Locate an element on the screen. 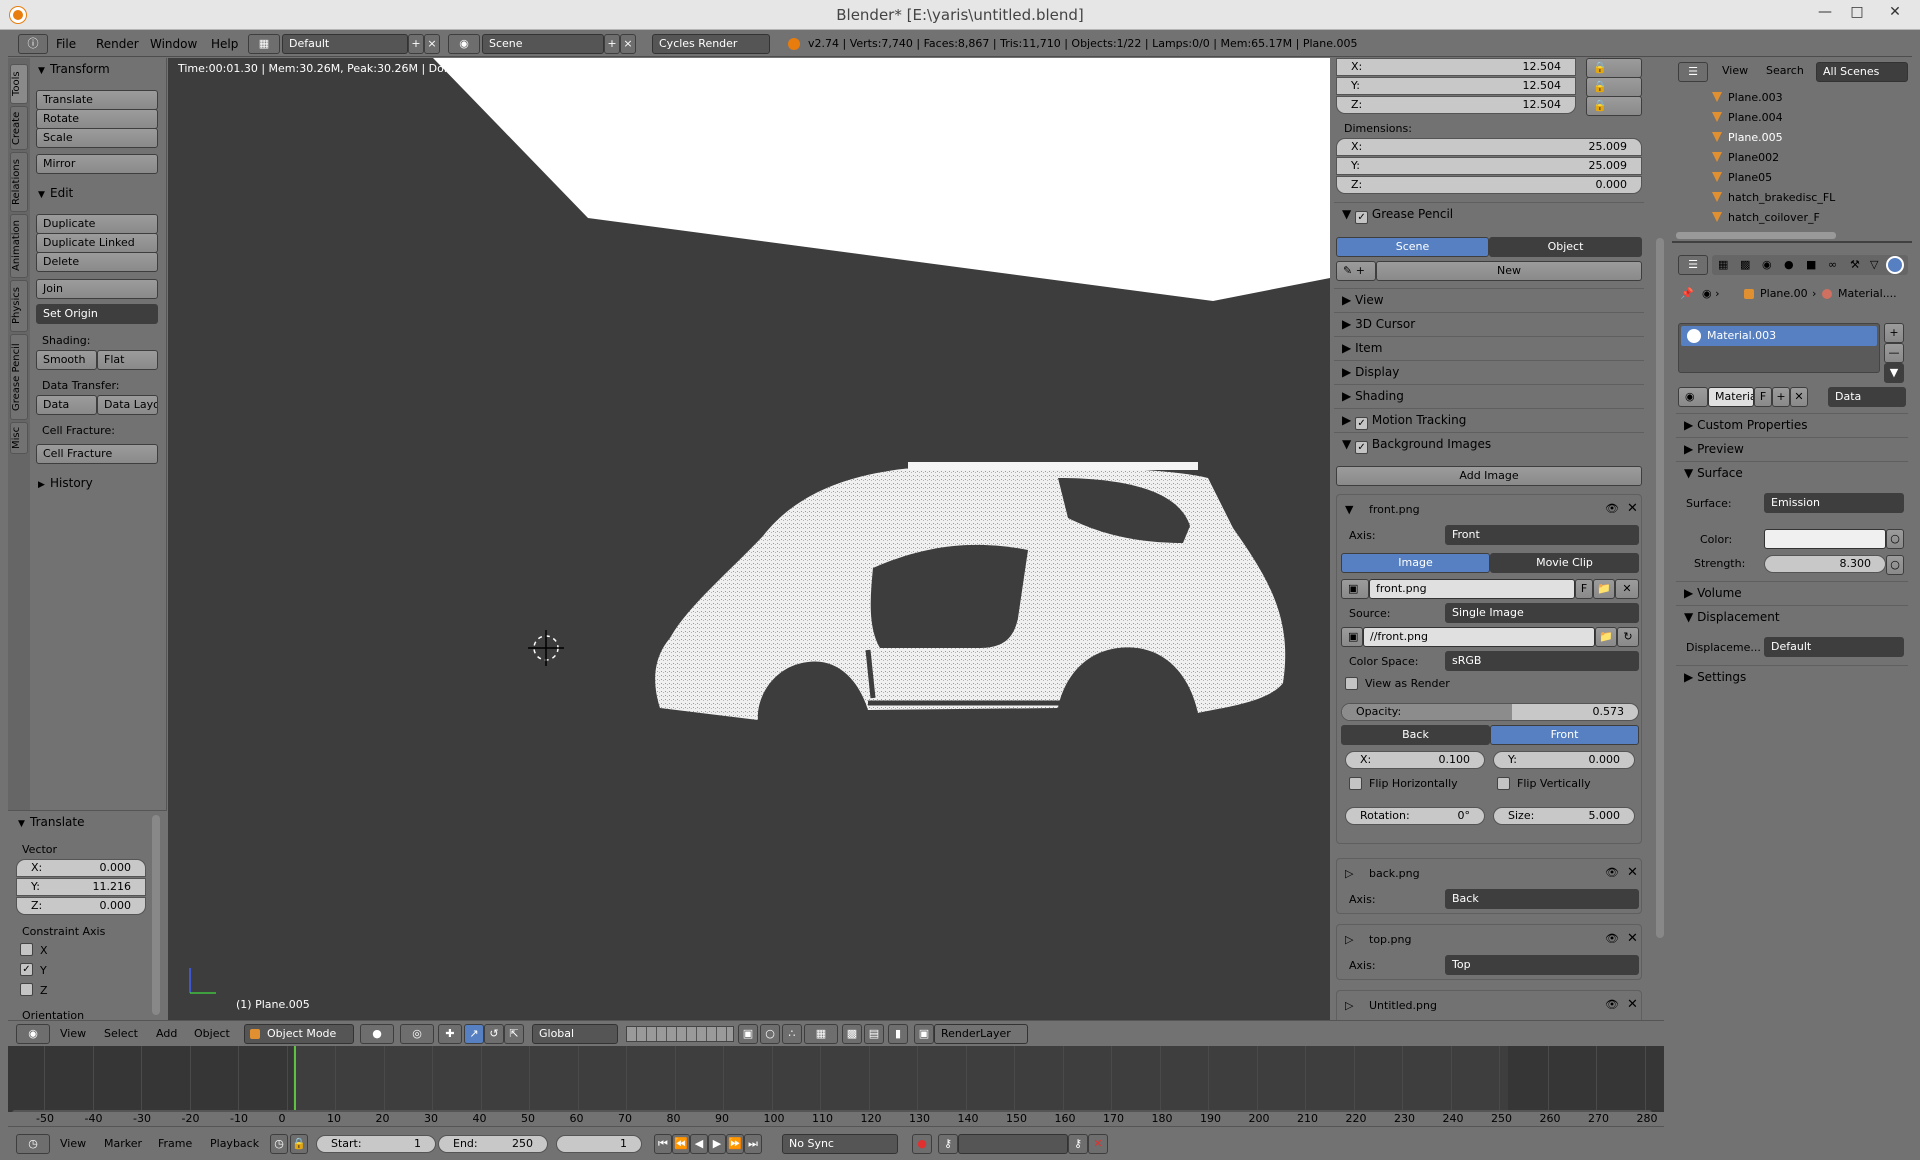 This screenshot has height=1160, width=1920. world-tab-icon: ● is located at coordinates (1789, 264).